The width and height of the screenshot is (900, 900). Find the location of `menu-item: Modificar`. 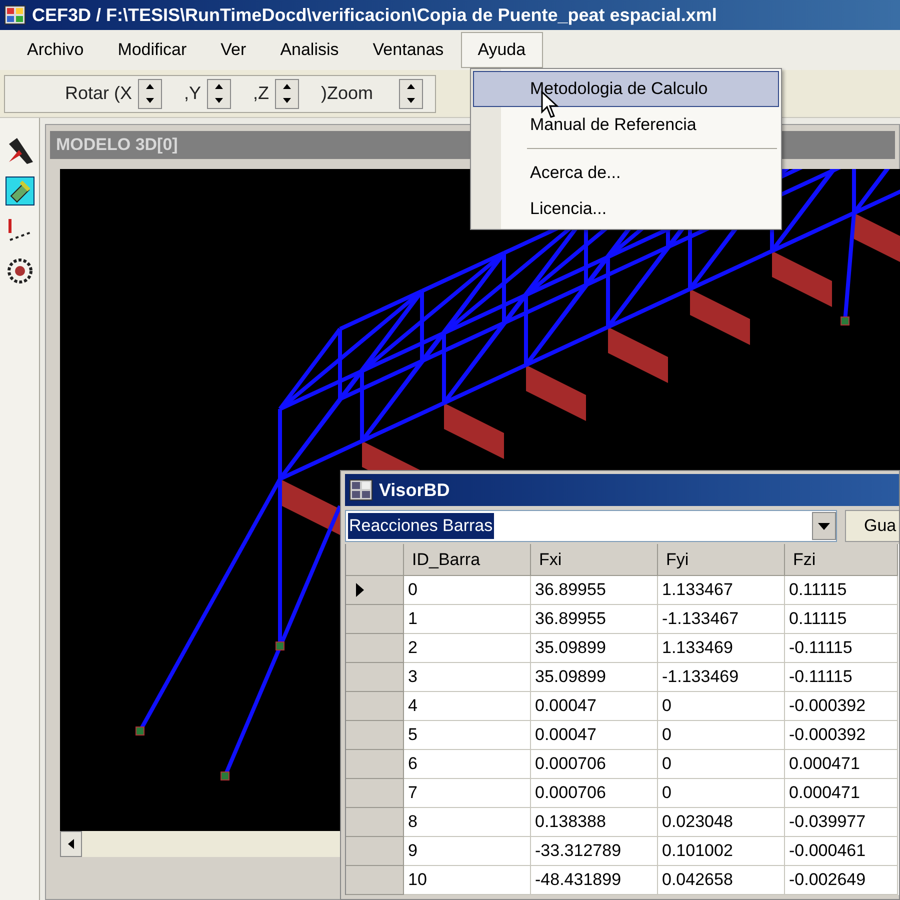

menu-item: Modificar is located at coordinates (152, 50).